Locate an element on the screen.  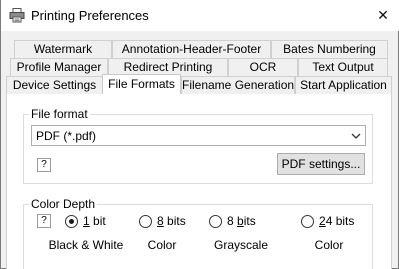
tab-bates-numbering: Bates Numbering is located at coordinates (329, 49).